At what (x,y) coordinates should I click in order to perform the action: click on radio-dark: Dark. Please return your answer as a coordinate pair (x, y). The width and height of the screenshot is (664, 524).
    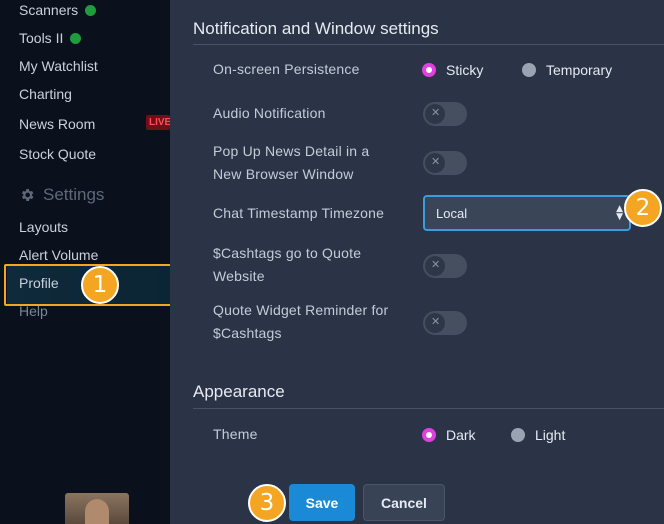
    Looking at the image, I should click on (449, 435).